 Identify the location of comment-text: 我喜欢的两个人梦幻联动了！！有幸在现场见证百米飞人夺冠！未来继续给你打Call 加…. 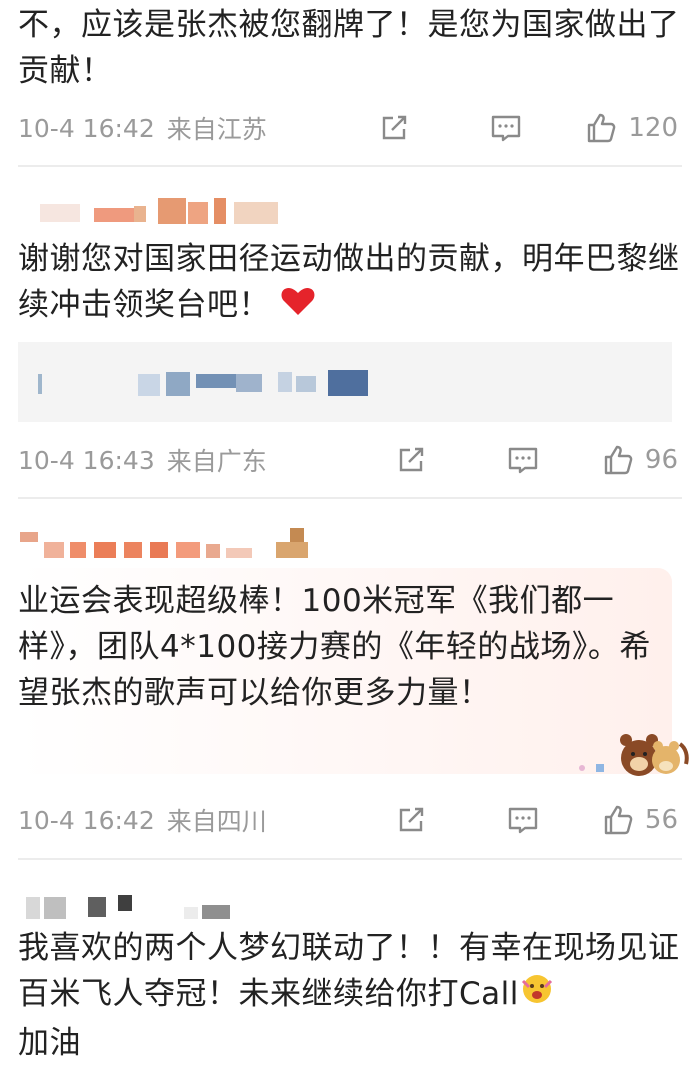
(349, 995).